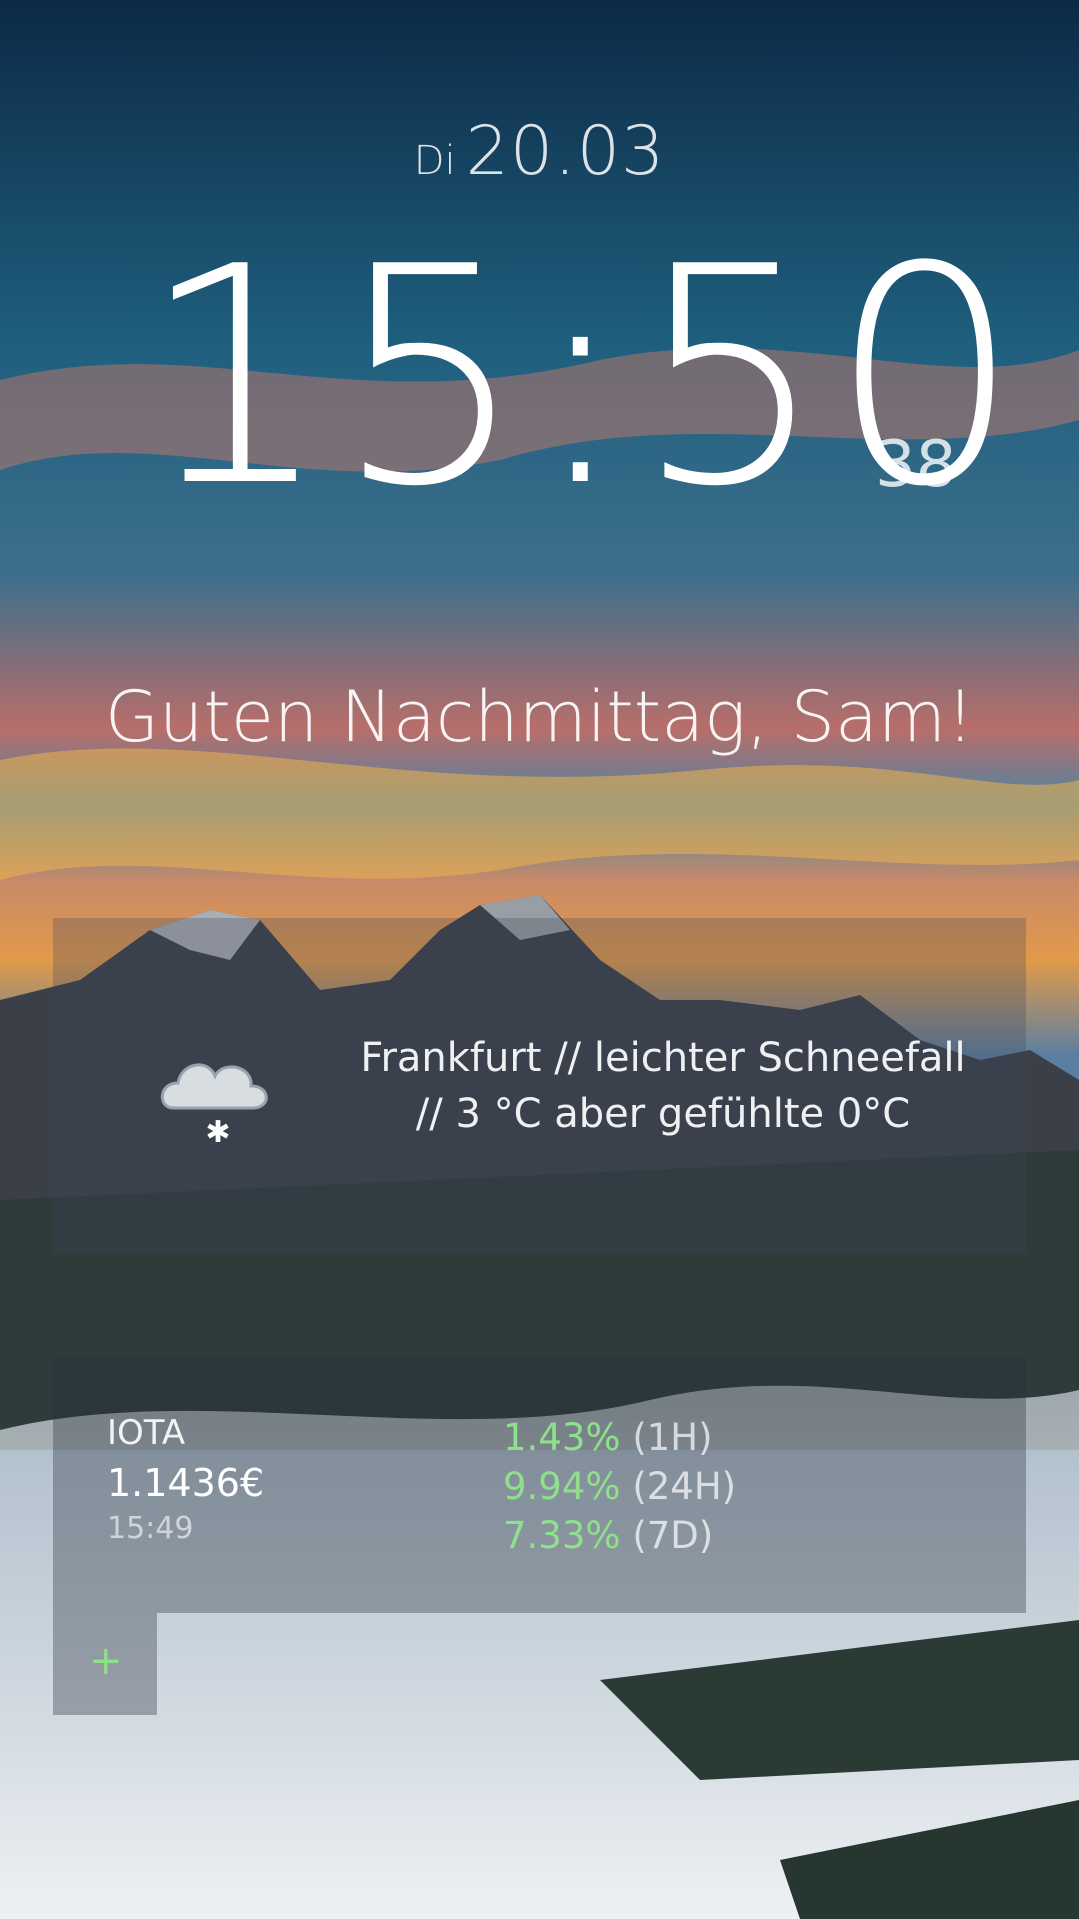 This screenshot has width=1079, height=1919. What do you see at coordinates (106, 1661) in the screenshot?
I see `plus-icon: +` at bounding box center [106, 1661].